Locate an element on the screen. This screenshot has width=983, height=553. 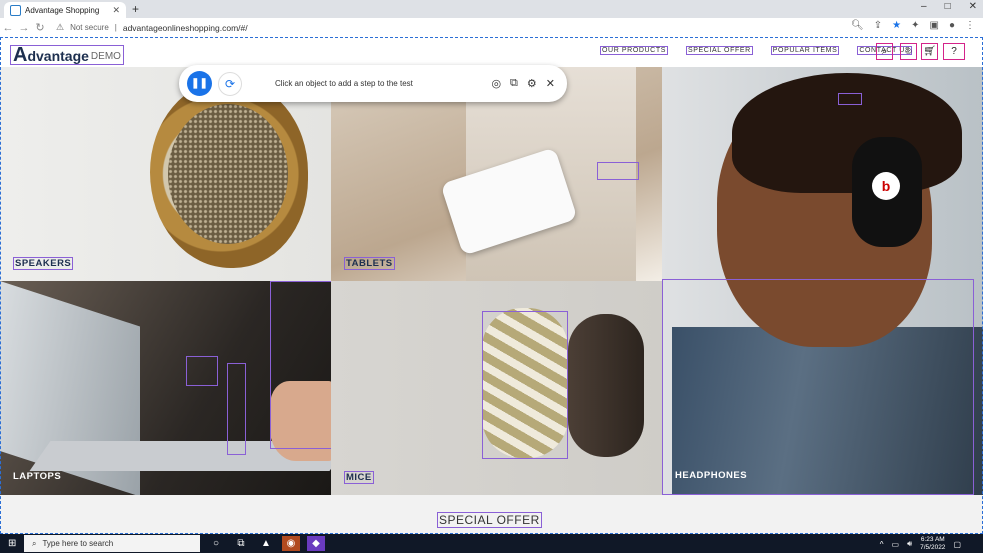
window-controls: – □ ✕ is located at coordinates (949, 6).